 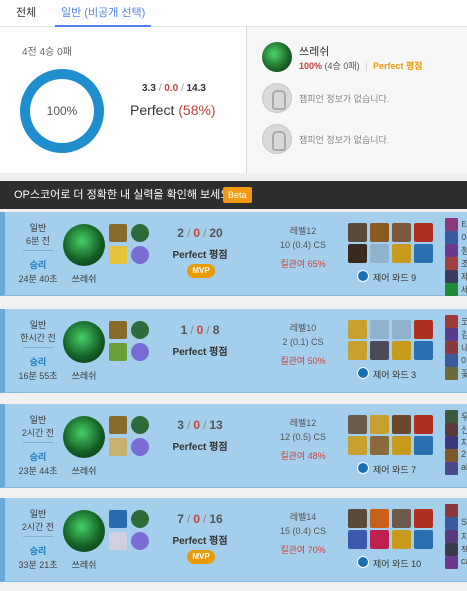 I want to click on kills: 1, so click(x=184, y=330).